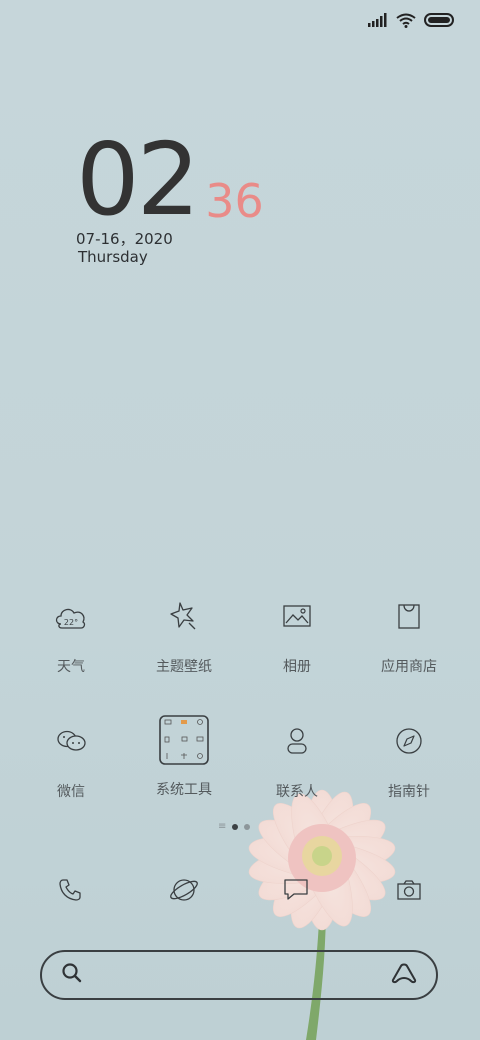  Describe the element at coordinates (71, 616) in the screenshot. I see `weather-icon: 22°` at that location.